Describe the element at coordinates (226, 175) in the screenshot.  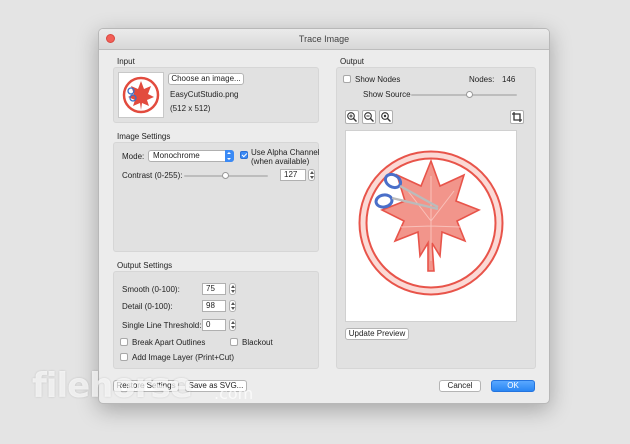
I see `contrast-slider-knob` at that location.